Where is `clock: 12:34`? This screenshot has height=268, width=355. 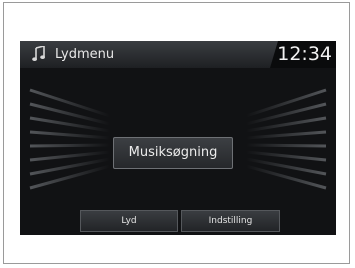
clock: 12:34 is located at coordinates (304, 54).